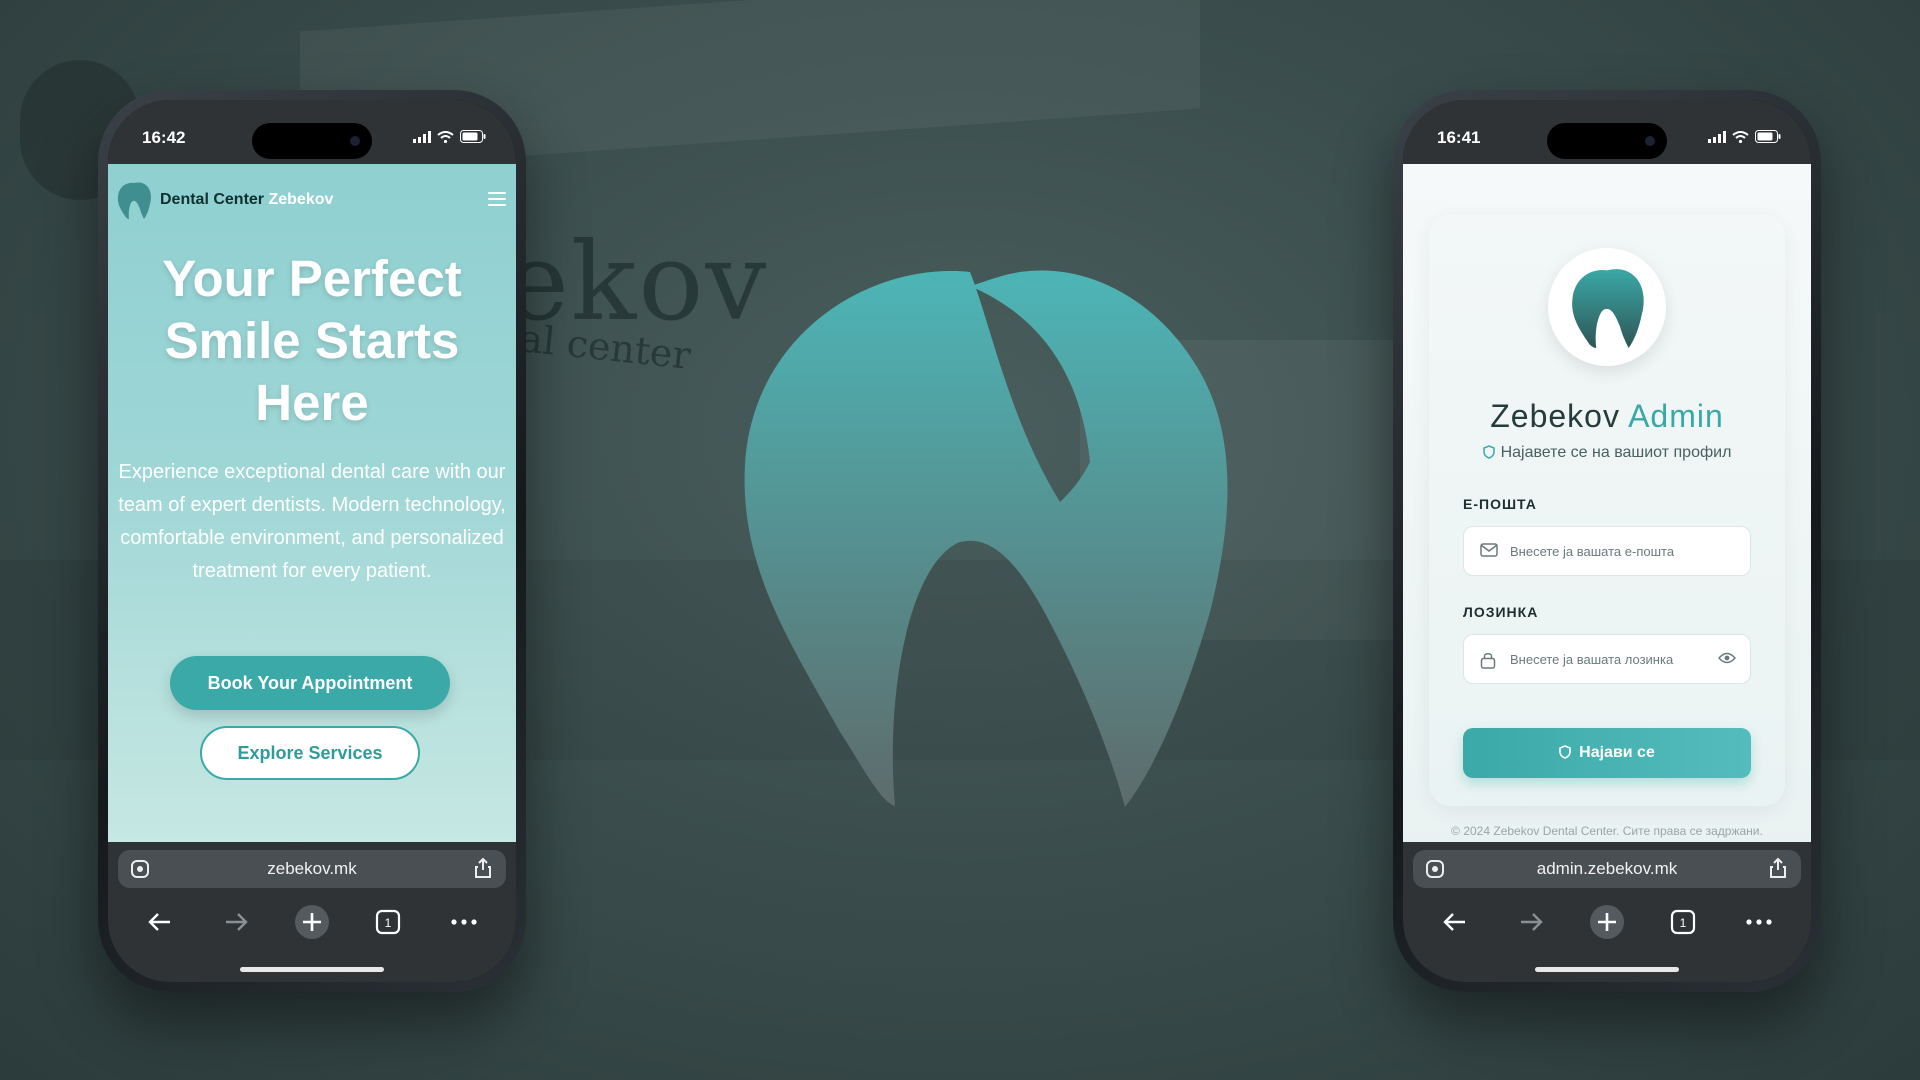 The image size is (1920, 1080). I want to click on status-bar: 16:42, so click(312, 132).